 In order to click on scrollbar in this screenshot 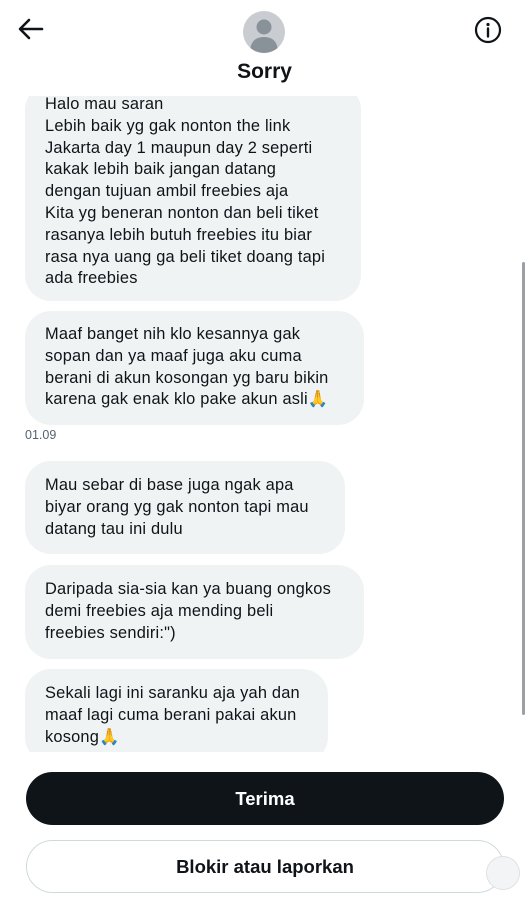, I will do `click(523, 488)`.